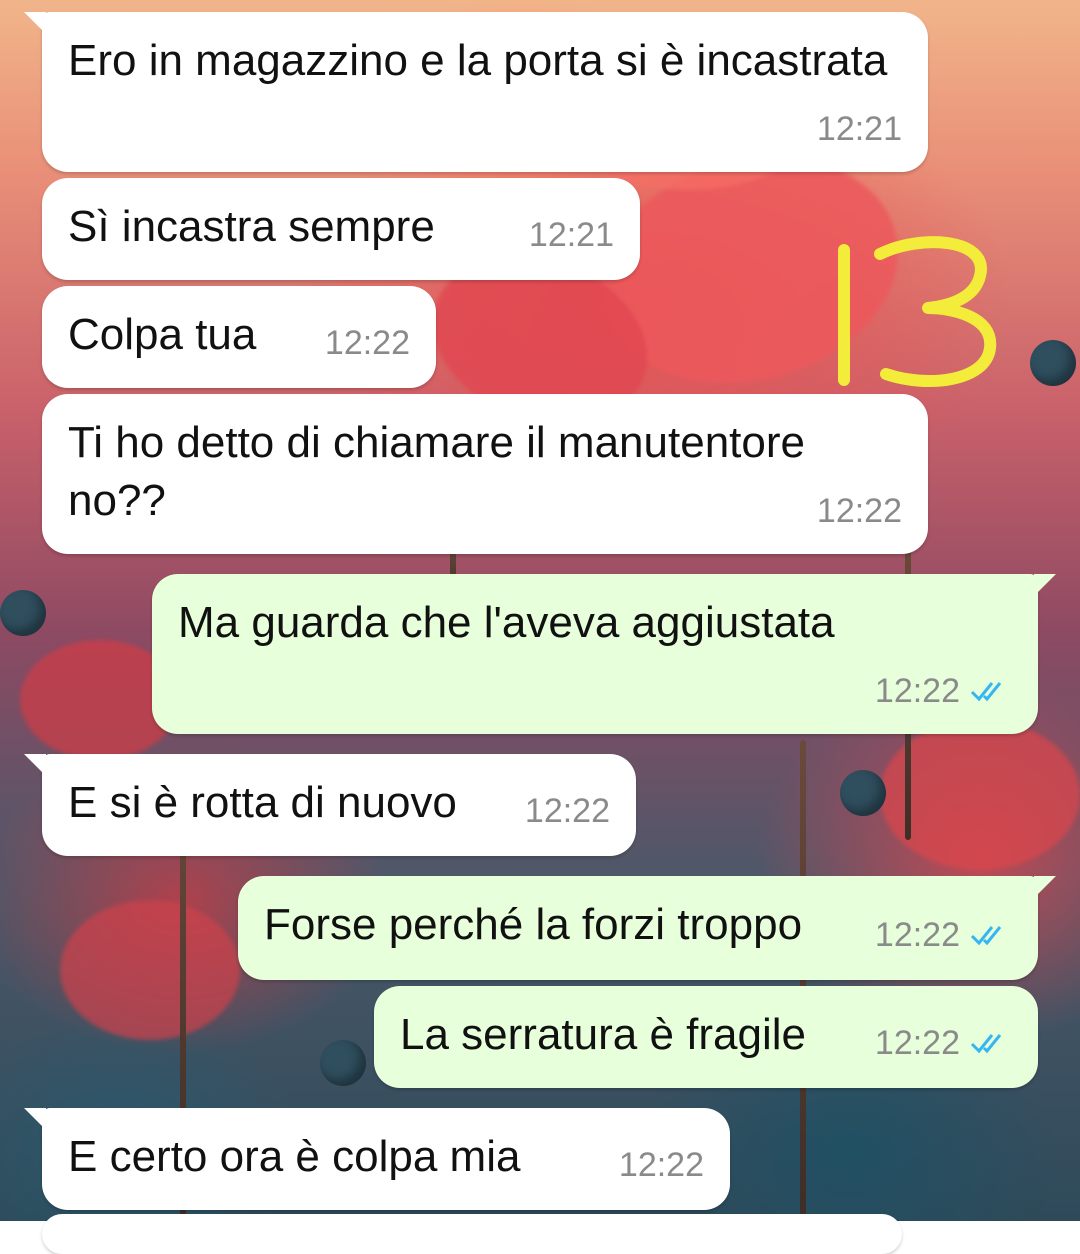 The height and width of the screenshot is (1254, 1080). I want to click on message-bubble-incoming: E si è rotta di nuovo 12:22, so click(330, 805).